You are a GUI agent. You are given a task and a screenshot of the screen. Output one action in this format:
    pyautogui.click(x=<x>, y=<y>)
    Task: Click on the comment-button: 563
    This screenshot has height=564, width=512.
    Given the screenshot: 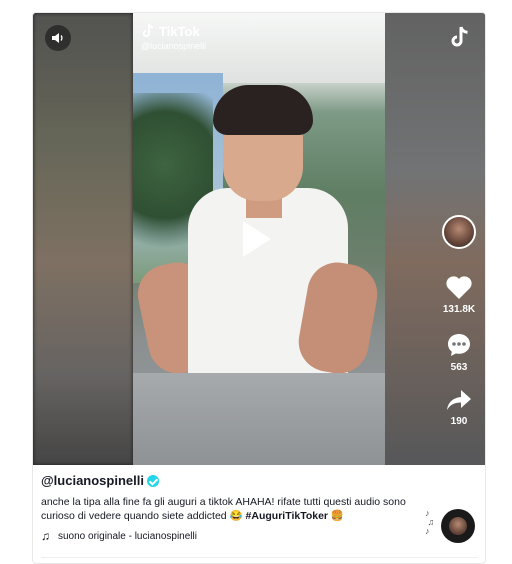 What is the action you would take?
    pyautogui.click(x=459, y=352)
    